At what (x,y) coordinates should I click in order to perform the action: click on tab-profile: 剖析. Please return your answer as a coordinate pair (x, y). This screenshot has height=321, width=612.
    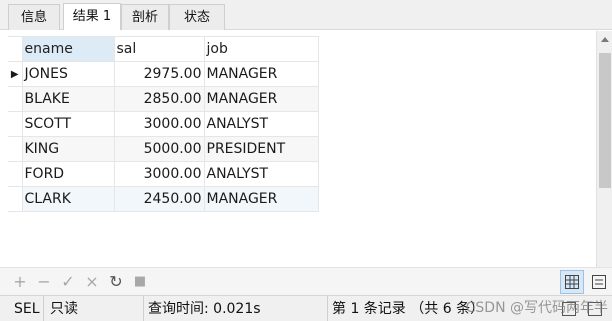
    Looking at the image, I should click on (145, 17).